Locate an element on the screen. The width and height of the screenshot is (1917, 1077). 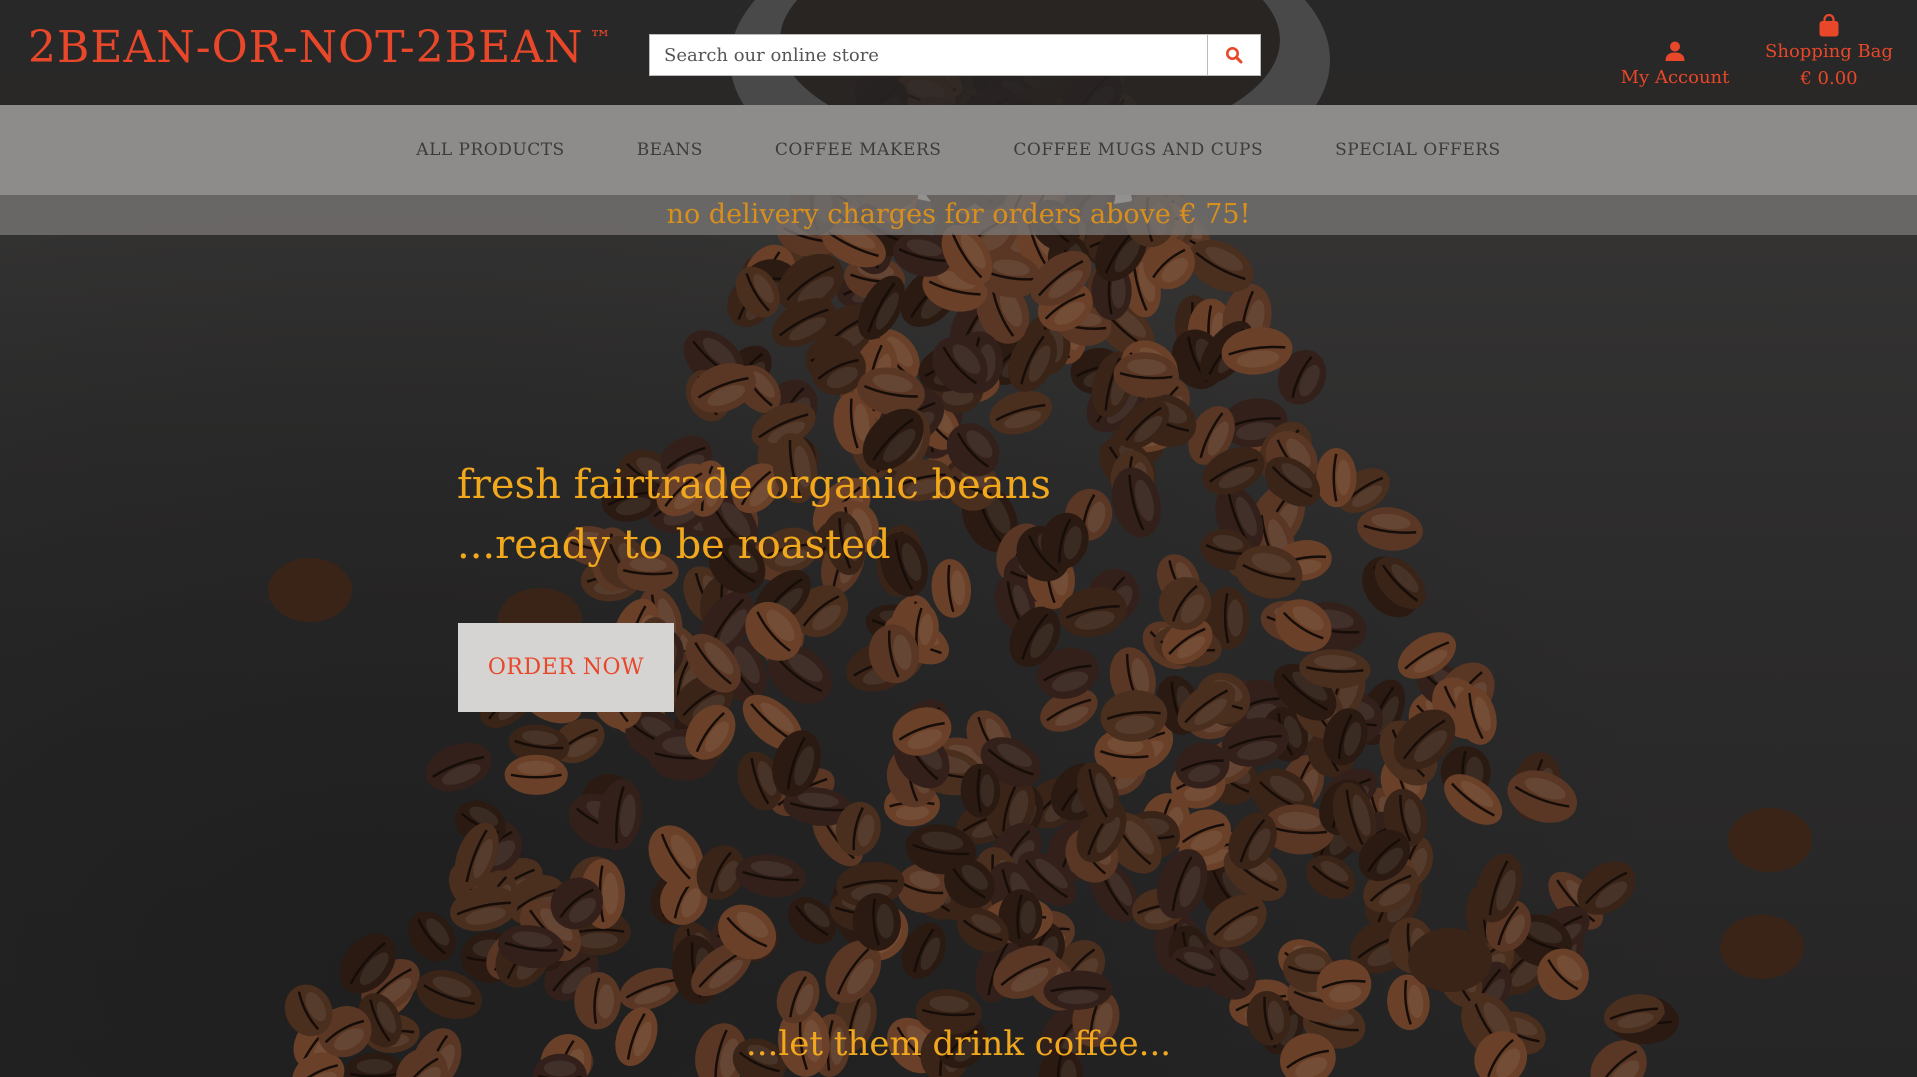
shopping-bag-icon is located at coordinates (1829, 25).